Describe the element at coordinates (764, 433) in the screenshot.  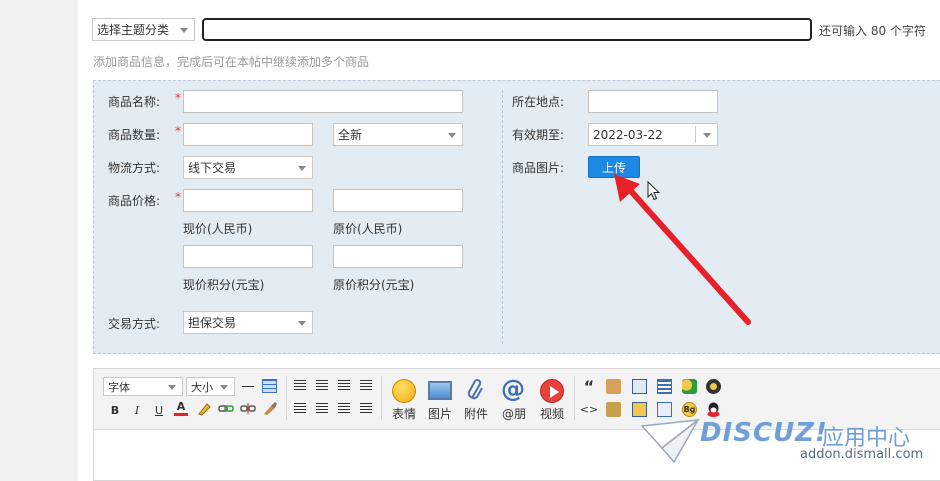
I see `watermark-brand: DISCUZ!` at that location.